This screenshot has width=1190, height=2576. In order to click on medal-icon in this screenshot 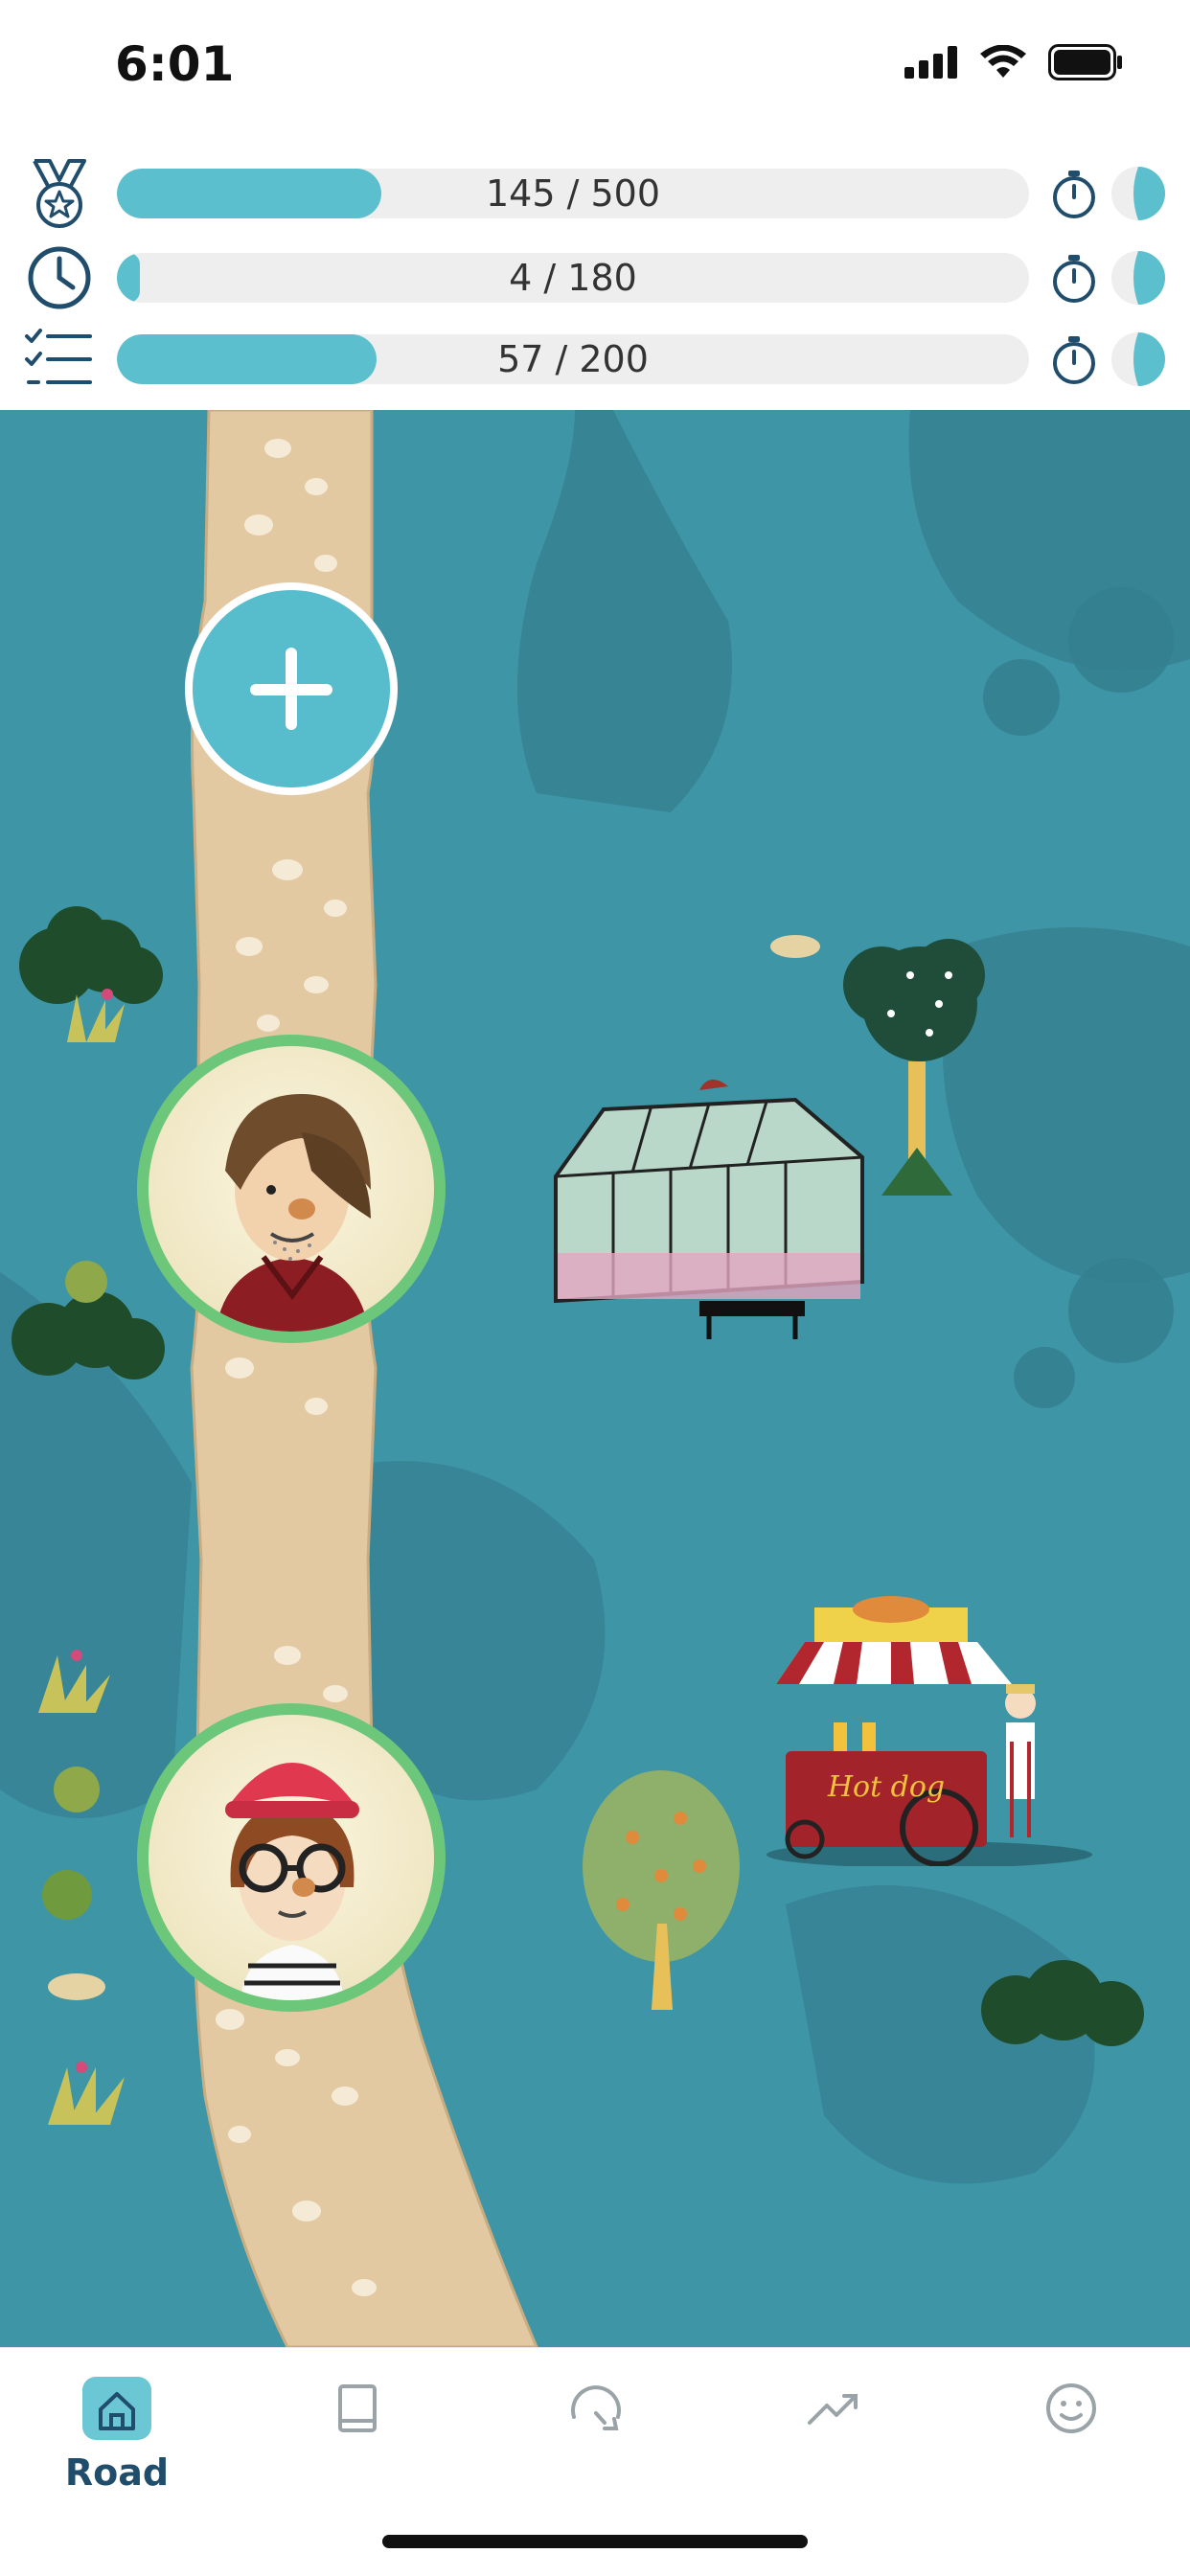, I will do `click(60, 193)`.